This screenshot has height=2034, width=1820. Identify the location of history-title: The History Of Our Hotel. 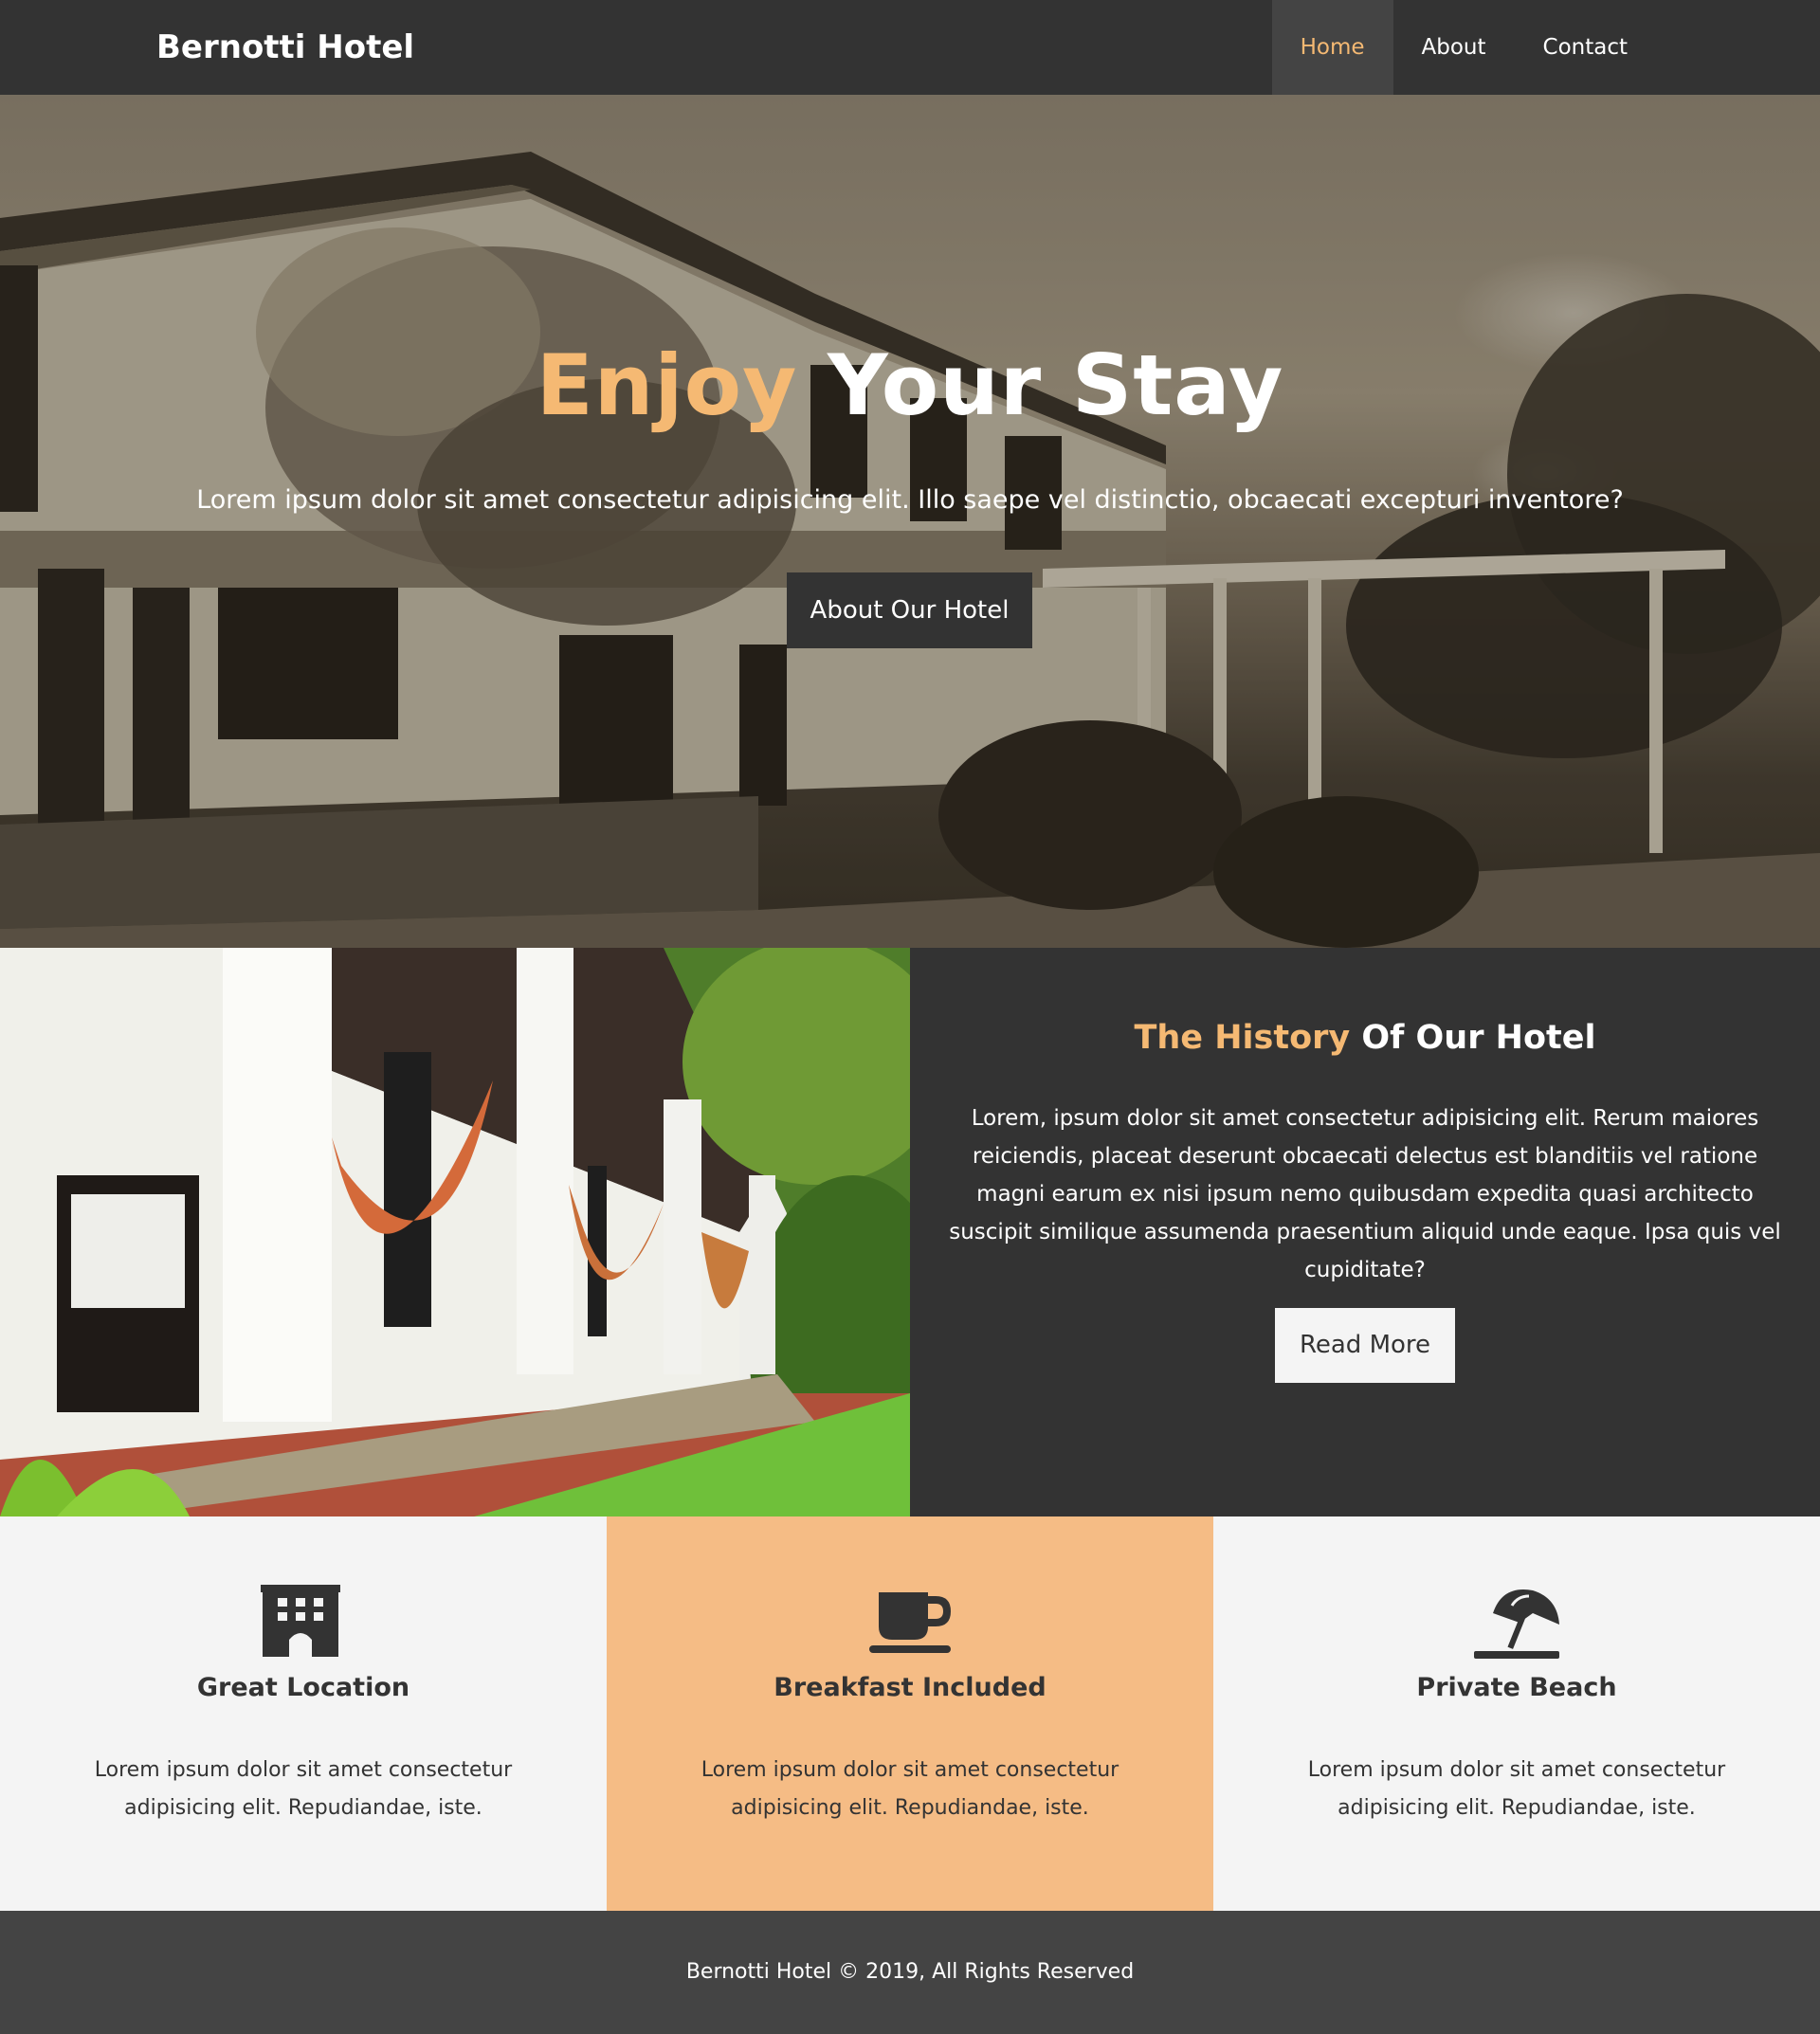
(1365, 1038).